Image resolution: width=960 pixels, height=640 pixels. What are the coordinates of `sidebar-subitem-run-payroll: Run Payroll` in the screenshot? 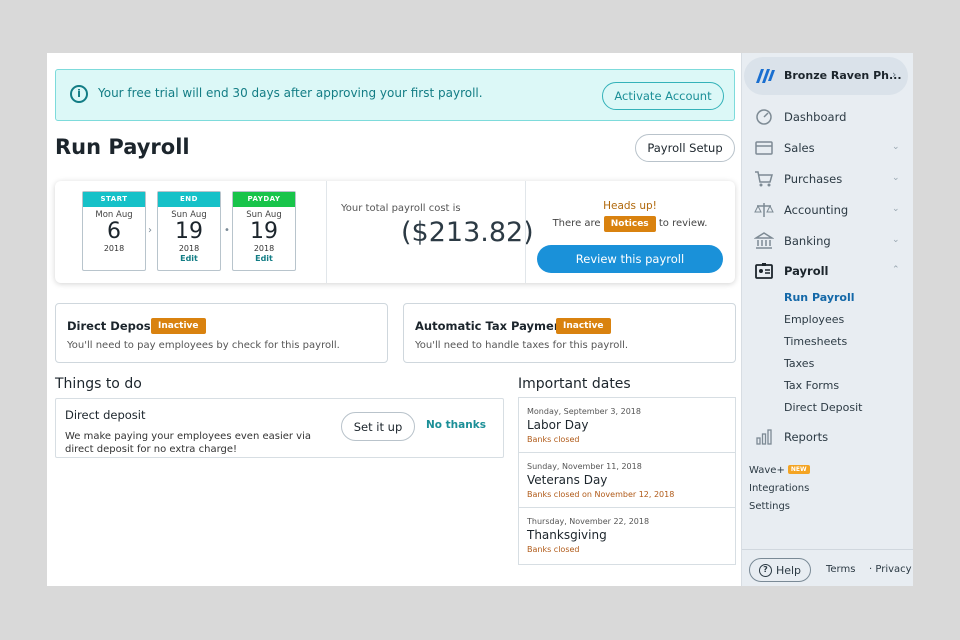 It's located at (819, 297).